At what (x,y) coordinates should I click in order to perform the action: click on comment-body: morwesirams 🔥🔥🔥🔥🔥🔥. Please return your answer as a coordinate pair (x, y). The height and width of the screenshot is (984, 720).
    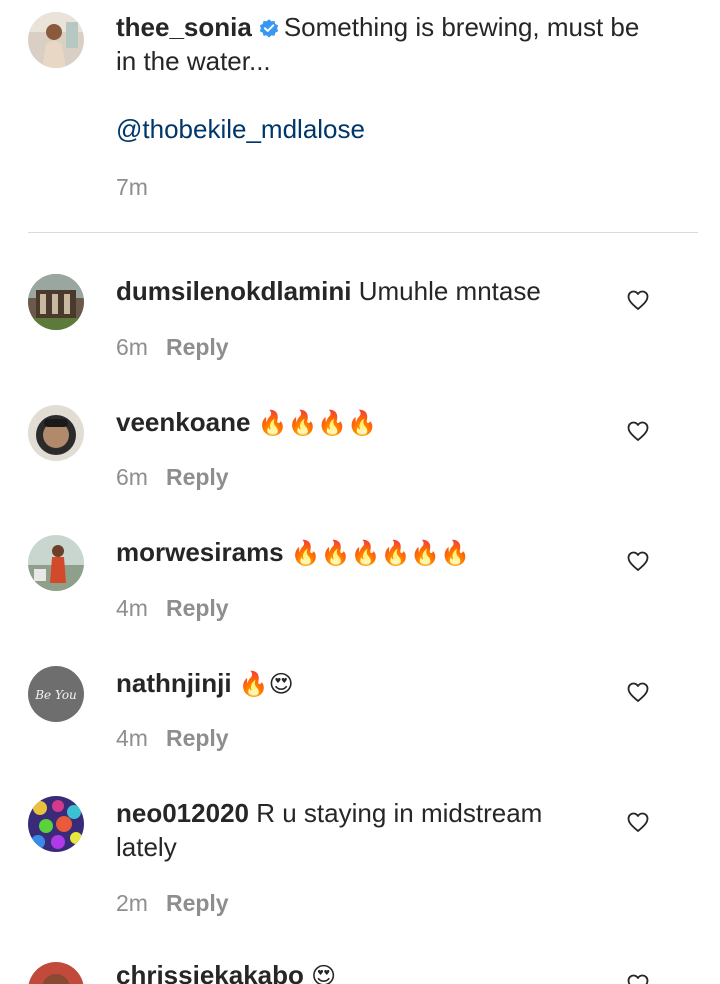
    Looking at the image, I should click on (351, 552).